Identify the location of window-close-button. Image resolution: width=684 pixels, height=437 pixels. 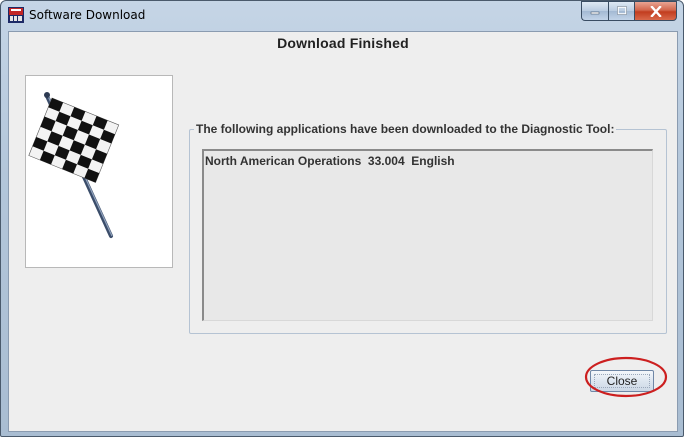
(655, 11).